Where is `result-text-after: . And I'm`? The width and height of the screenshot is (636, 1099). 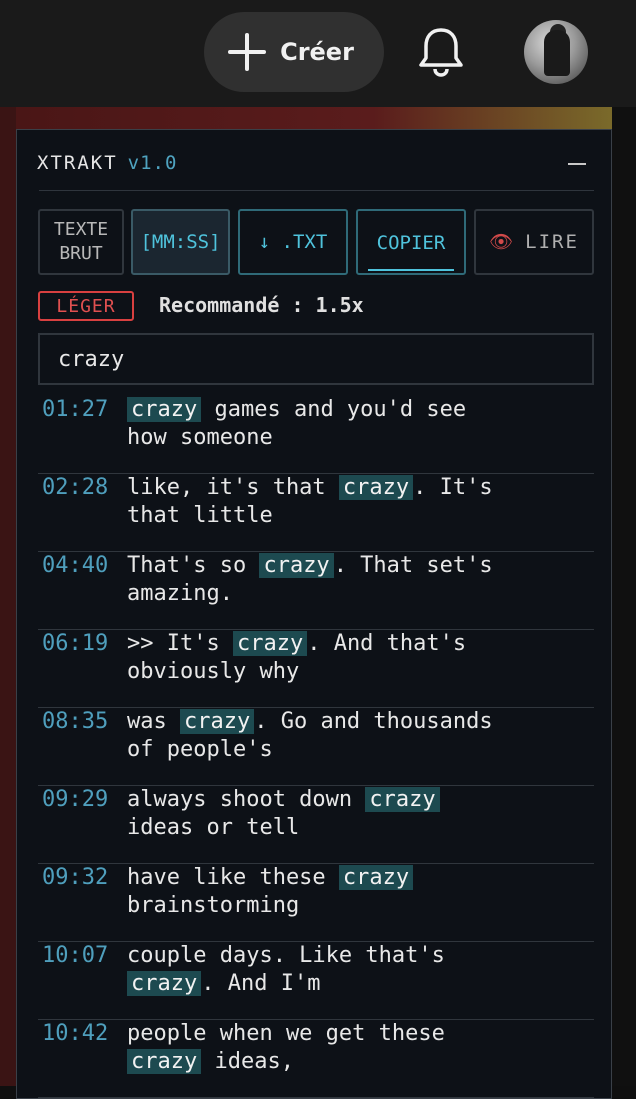
result-text-after: . And I'm is located at coordinates (261, 983).